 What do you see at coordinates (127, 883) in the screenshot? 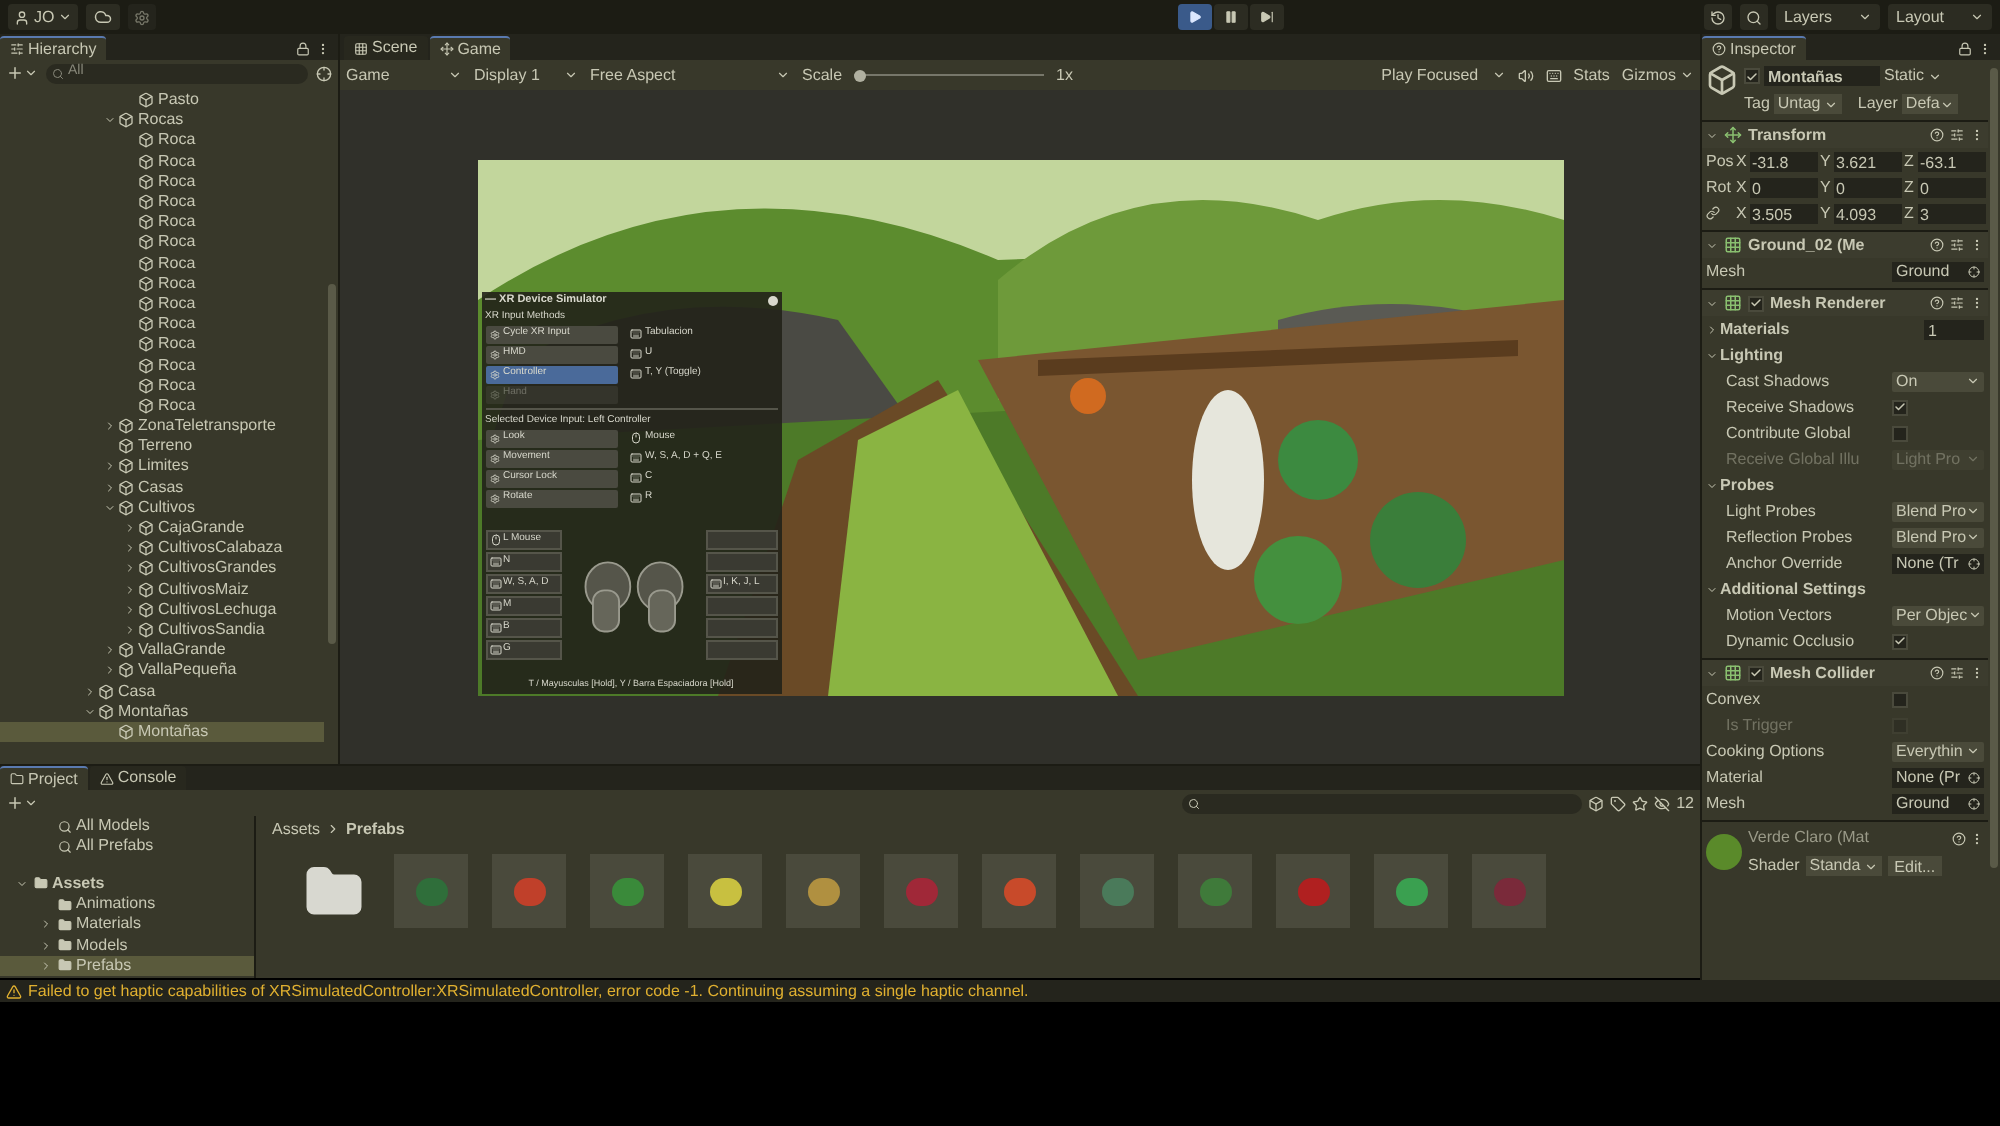
I see `project-tree-item: Assets` at bounding box center [127, 883].